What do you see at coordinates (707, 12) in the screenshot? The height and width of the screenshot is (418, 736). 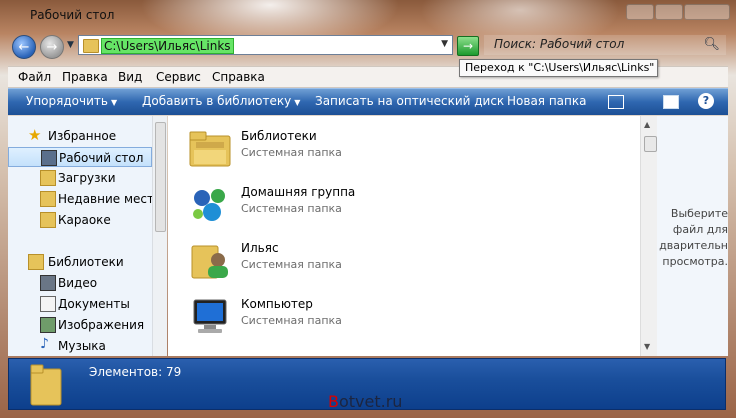 I see `close-button` at bounding box center [707, 12].